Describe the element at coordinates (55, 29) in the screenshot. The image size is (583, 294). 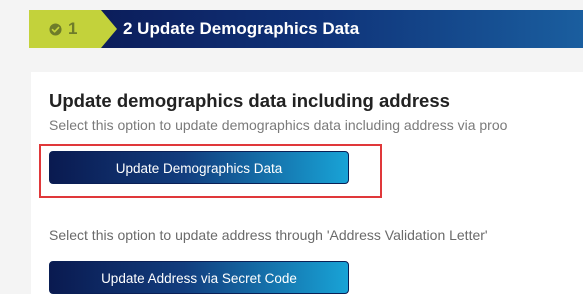
I see `check-circle-icon` at that location.